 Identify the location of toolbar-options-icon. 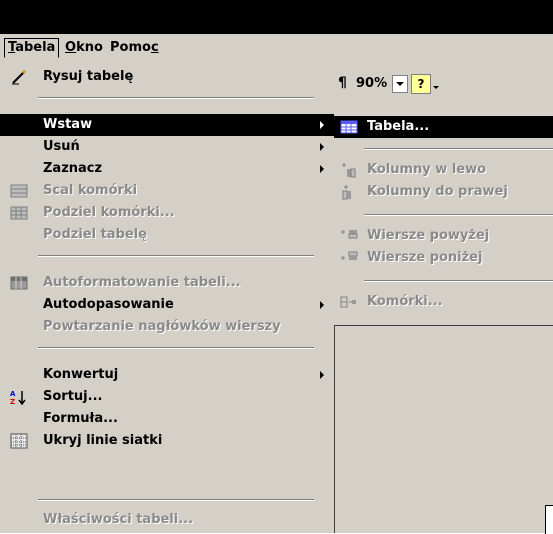
(436, 87).